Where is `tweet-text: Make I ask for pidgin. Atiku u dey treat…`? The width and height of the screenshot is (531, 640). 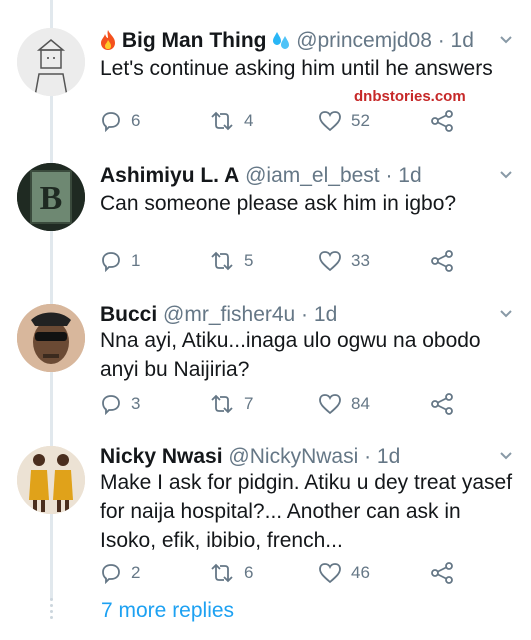
tweet-text: Make I ask for pidgin. Atiku u dey treat… is located at coordinates (306, 511).